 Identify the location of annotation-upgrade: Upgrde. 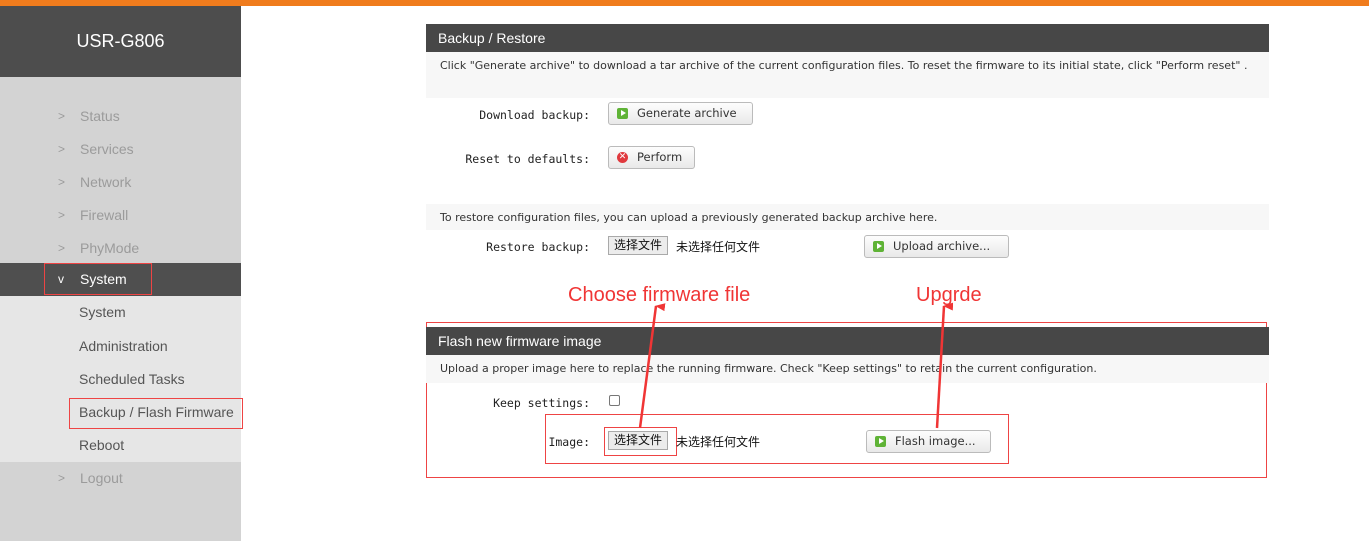
(949, 295).